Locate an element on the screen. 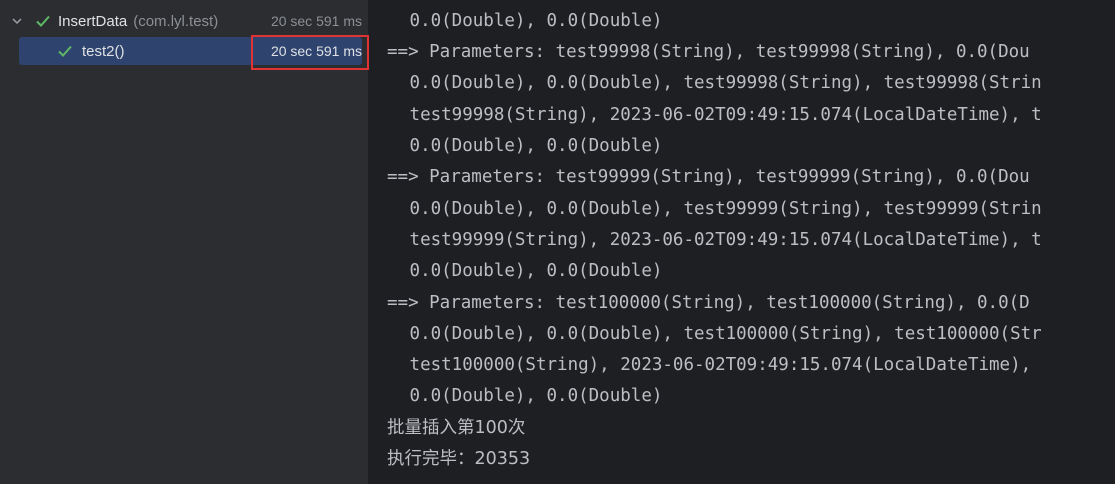 The height and width of the screenshot is (484, 1115). suite-label: InsertData (com.lyl.test) is located at coordinates (138, 21).